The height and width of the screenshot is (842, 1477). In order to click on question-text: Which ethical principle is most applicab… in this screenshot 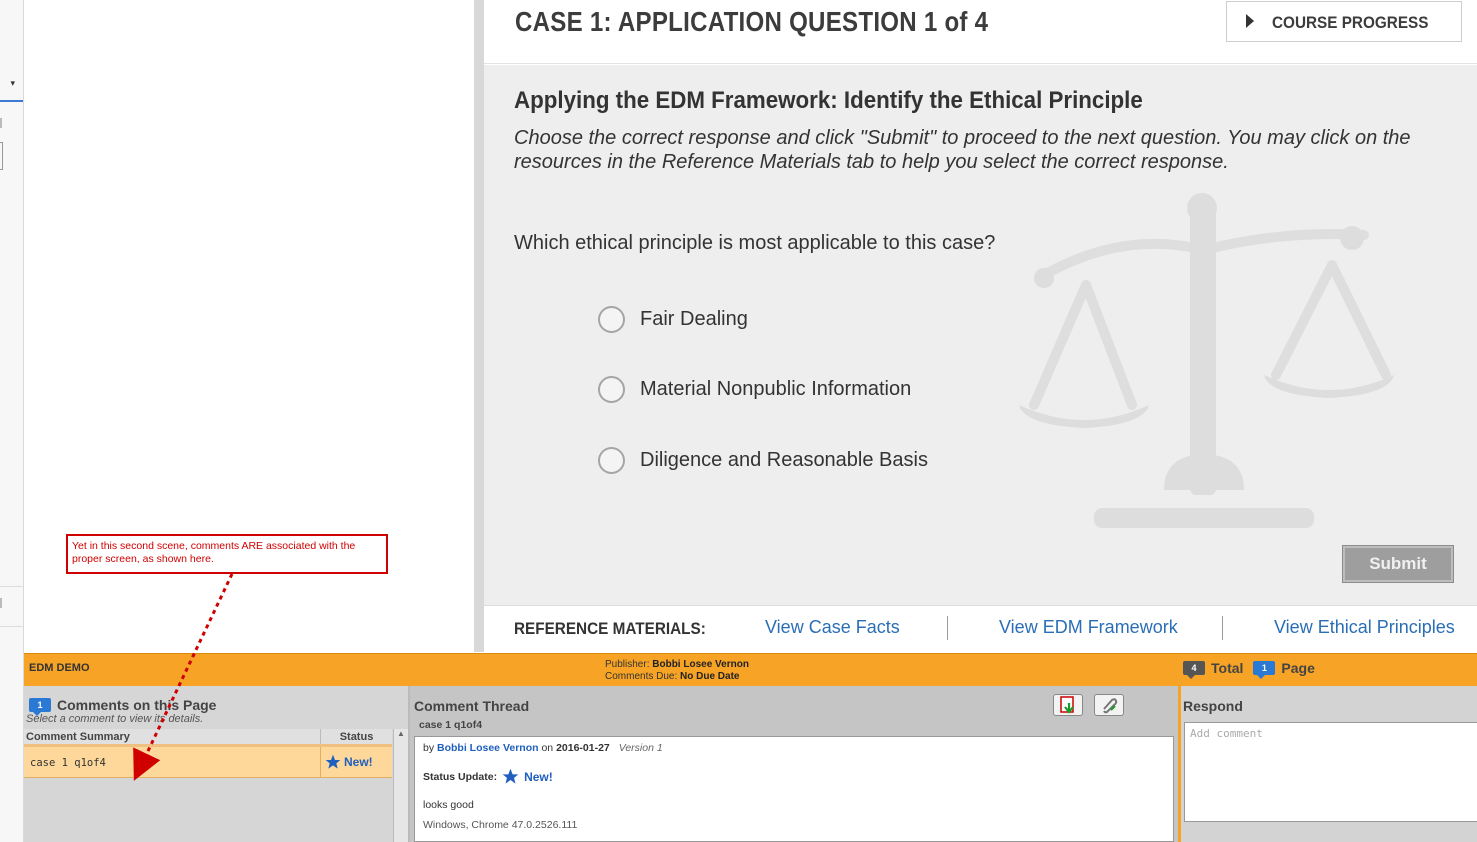, I will do `click(755, 243)`.